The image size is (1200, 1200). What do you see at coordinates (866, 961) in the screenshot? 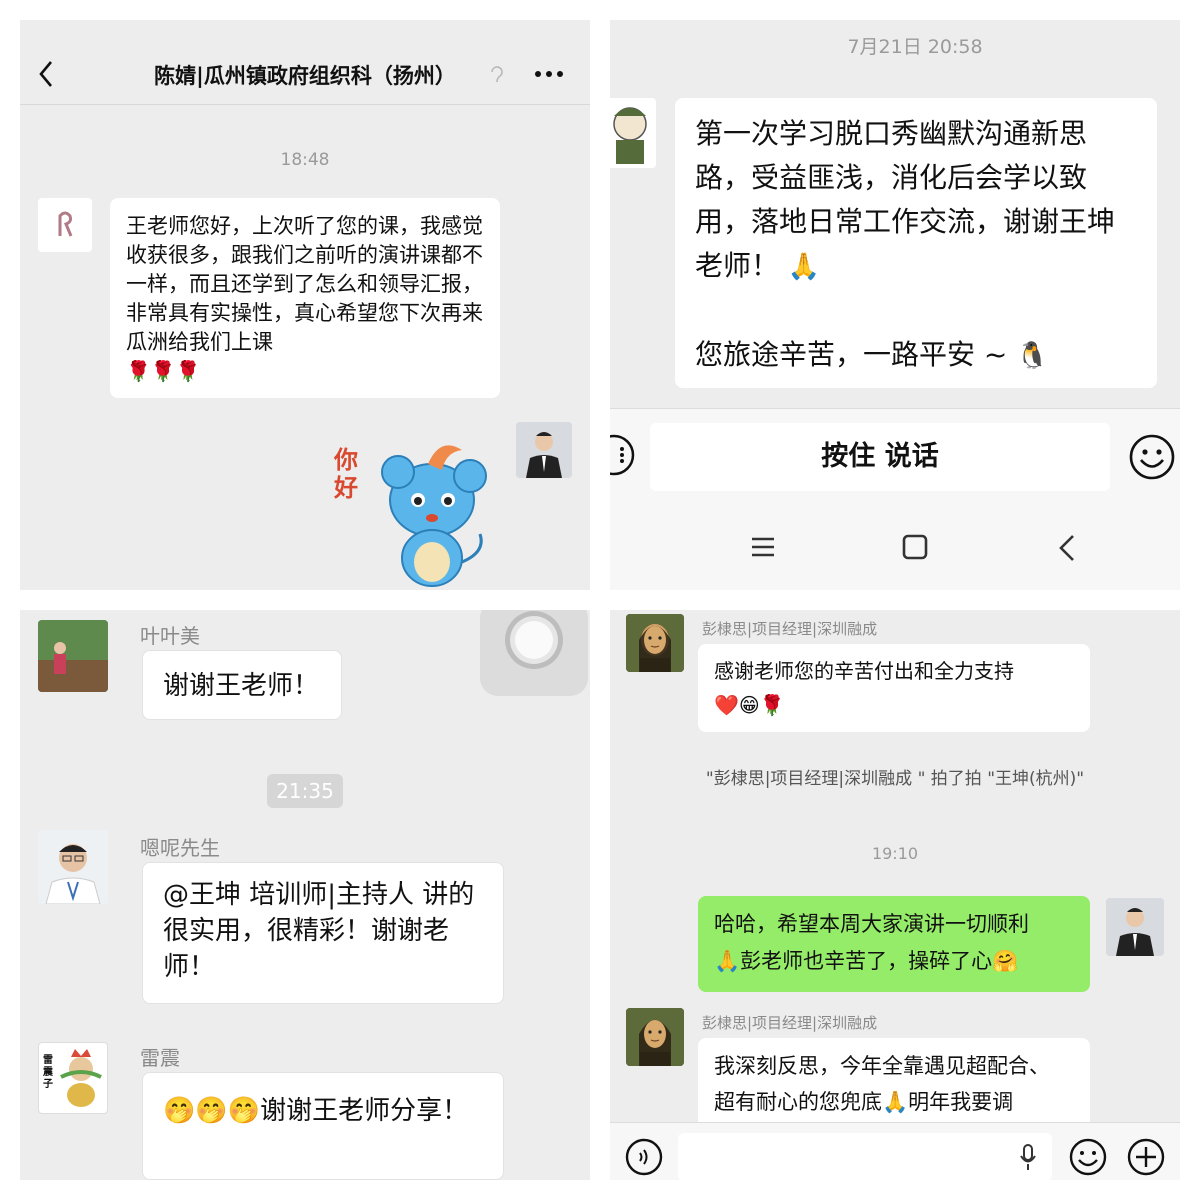
I see `message-text-line2: 彭老师也辛苦了，操碎了心` at bounding box center [866, 961].